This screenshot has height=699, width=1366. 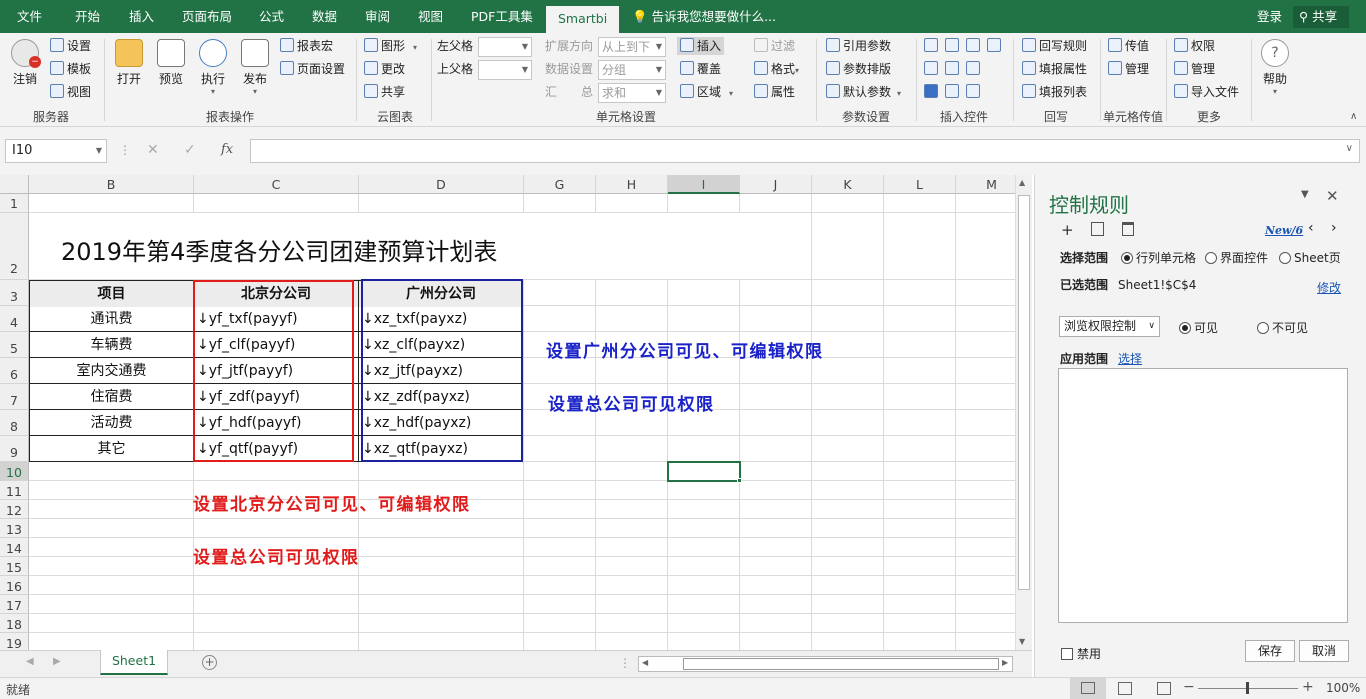 I want to click on row-header: 1, so click(x=14, y=203).